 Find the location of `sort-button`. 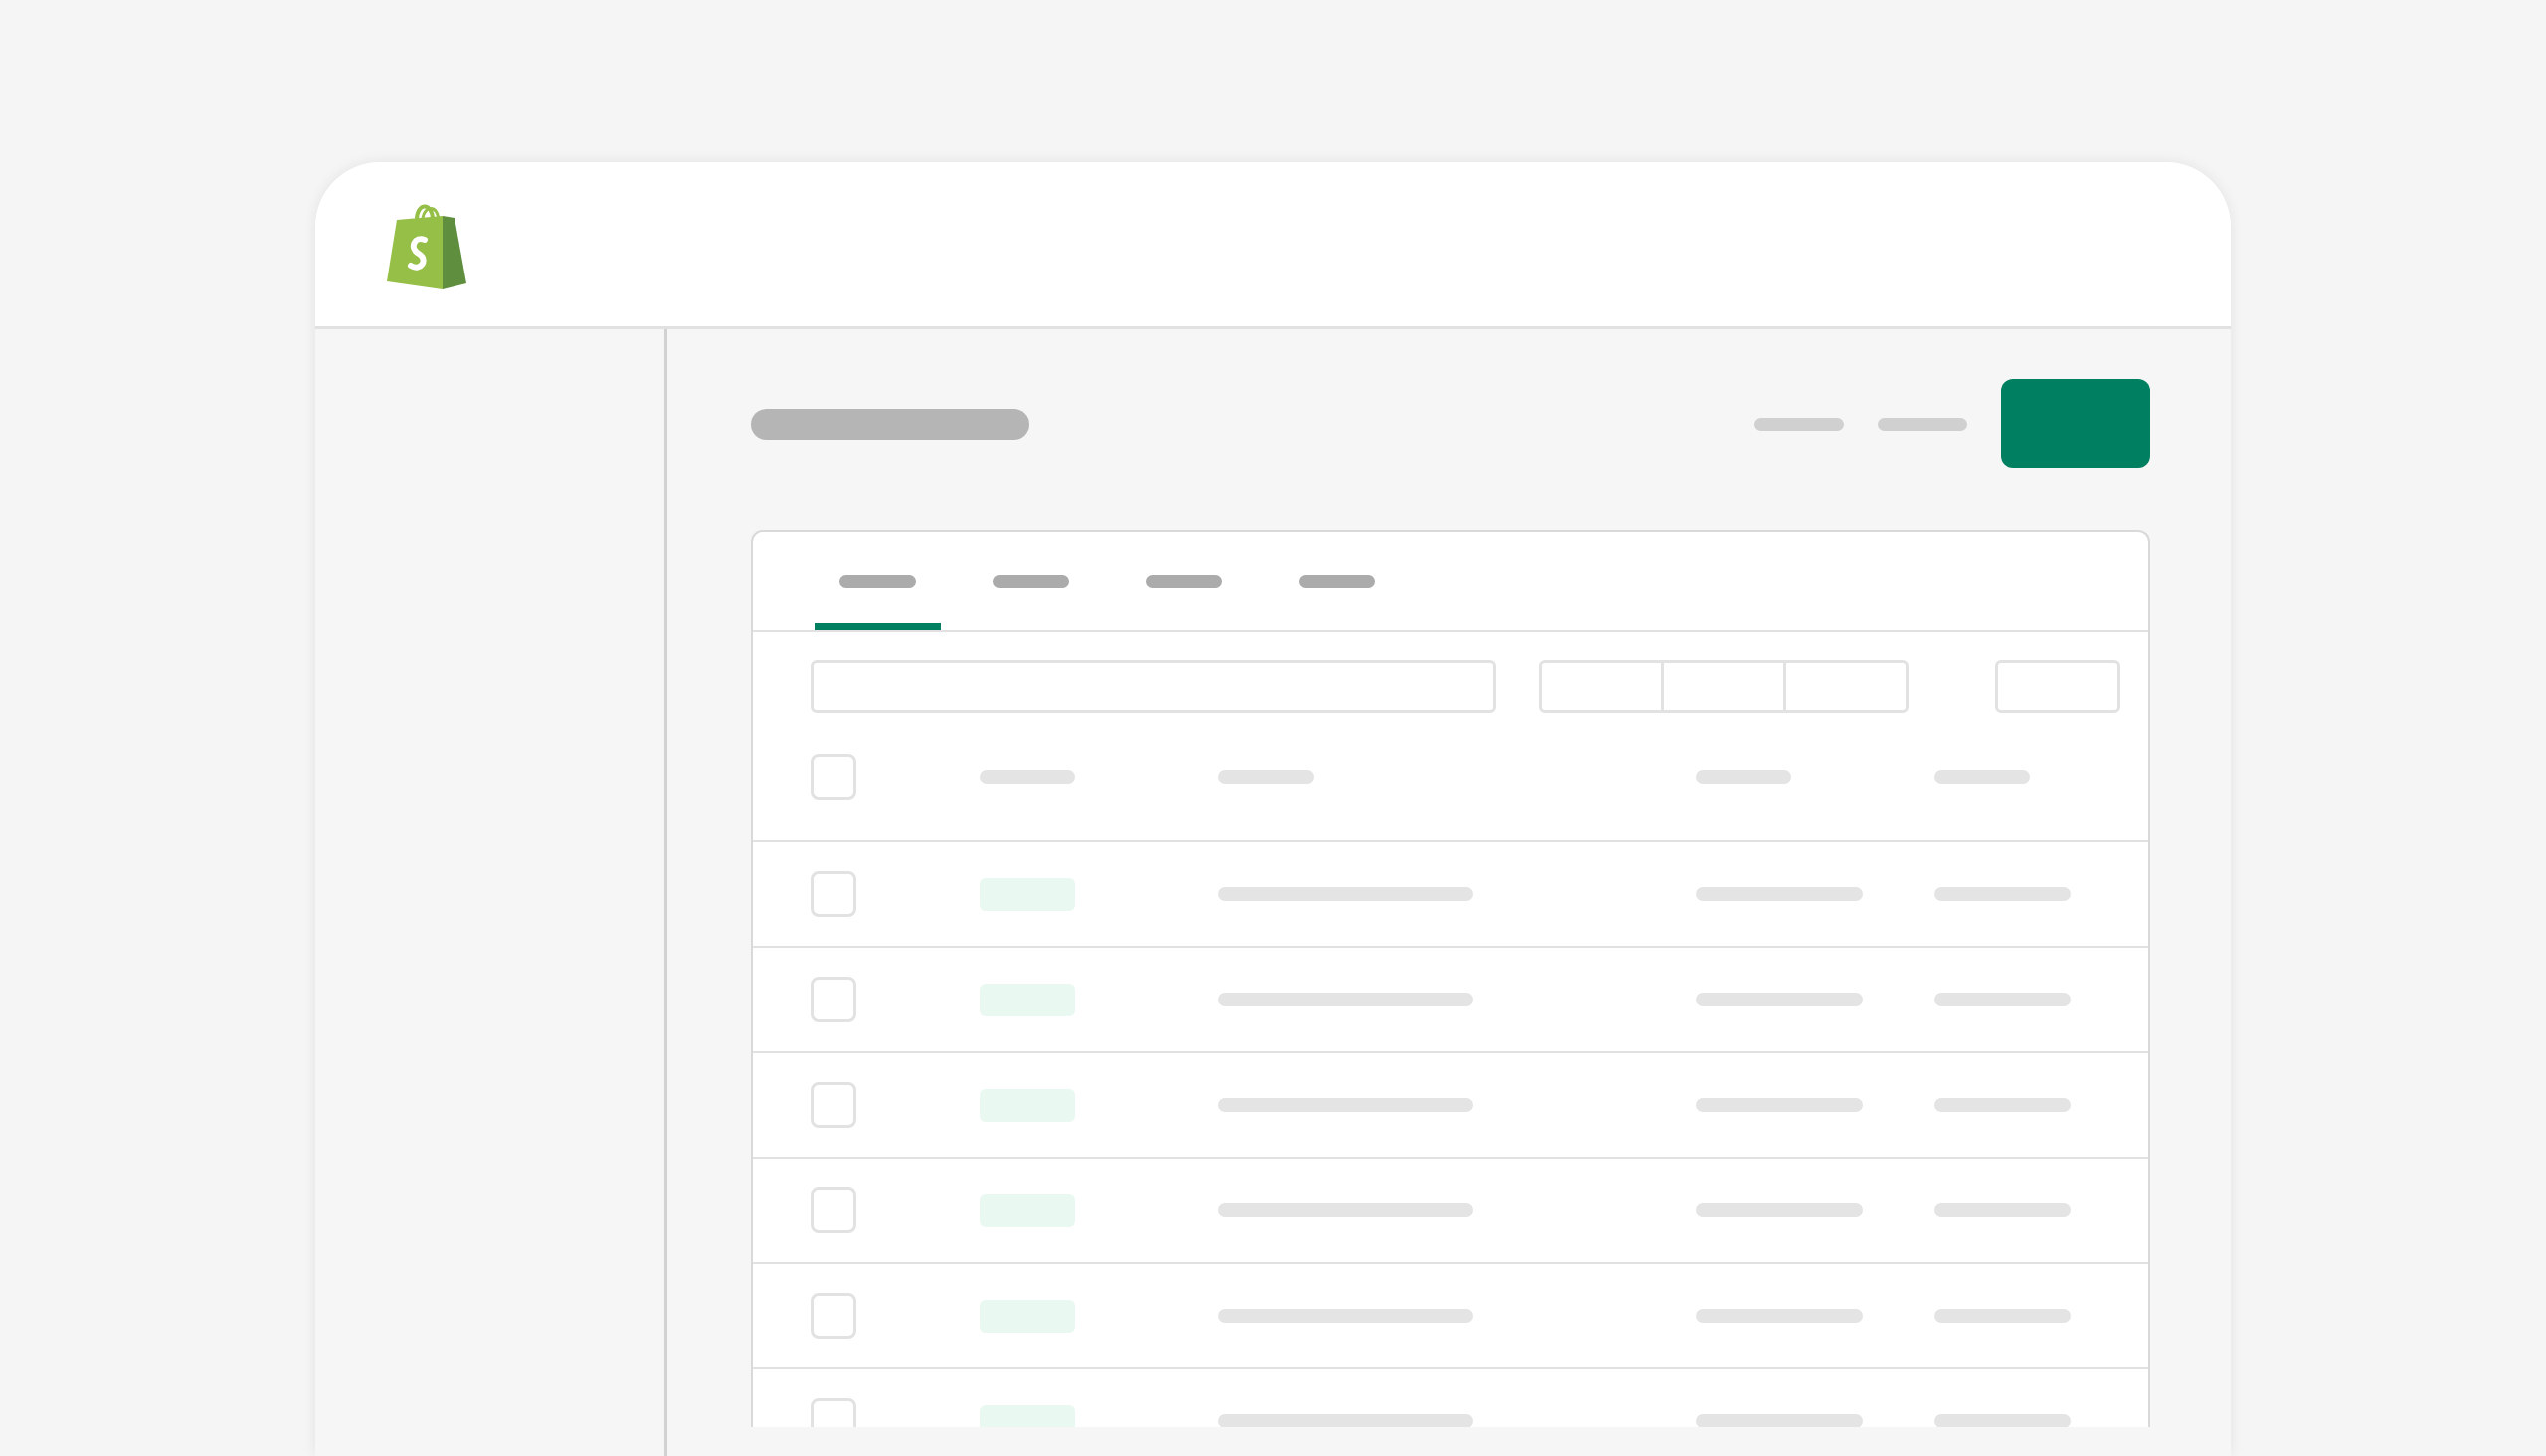

sort-button is located at coordinates (2057, 686).